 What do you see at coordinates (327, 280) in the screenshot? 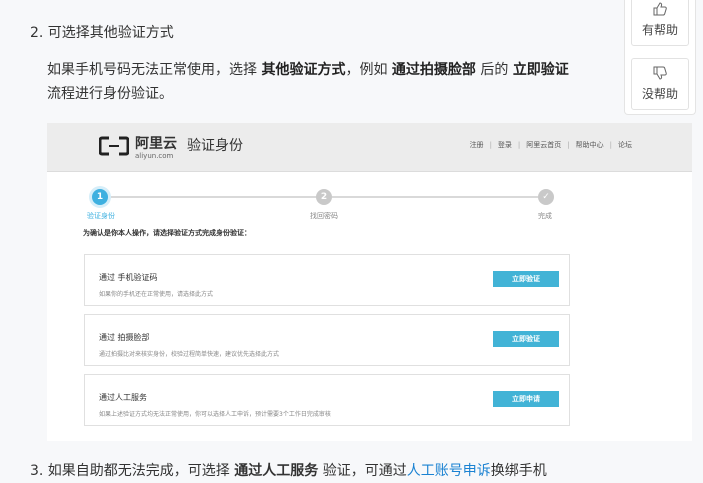
I see `option-card-sms: 通过 手机验证码 如果你的手机还在正常使用，请选择此方式 立即验证` at bounding box center [327, 280].